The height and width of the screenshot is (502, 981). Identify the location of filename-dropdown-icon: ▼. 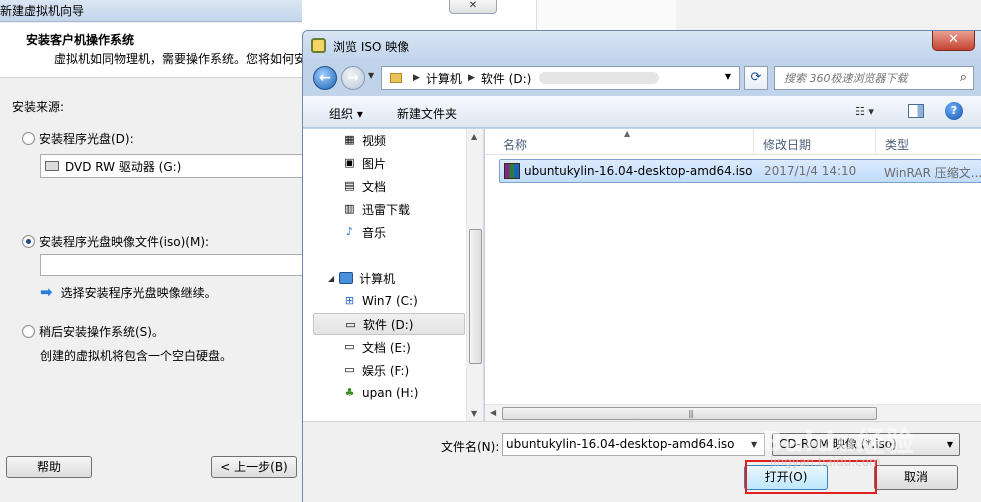
(754, 444).